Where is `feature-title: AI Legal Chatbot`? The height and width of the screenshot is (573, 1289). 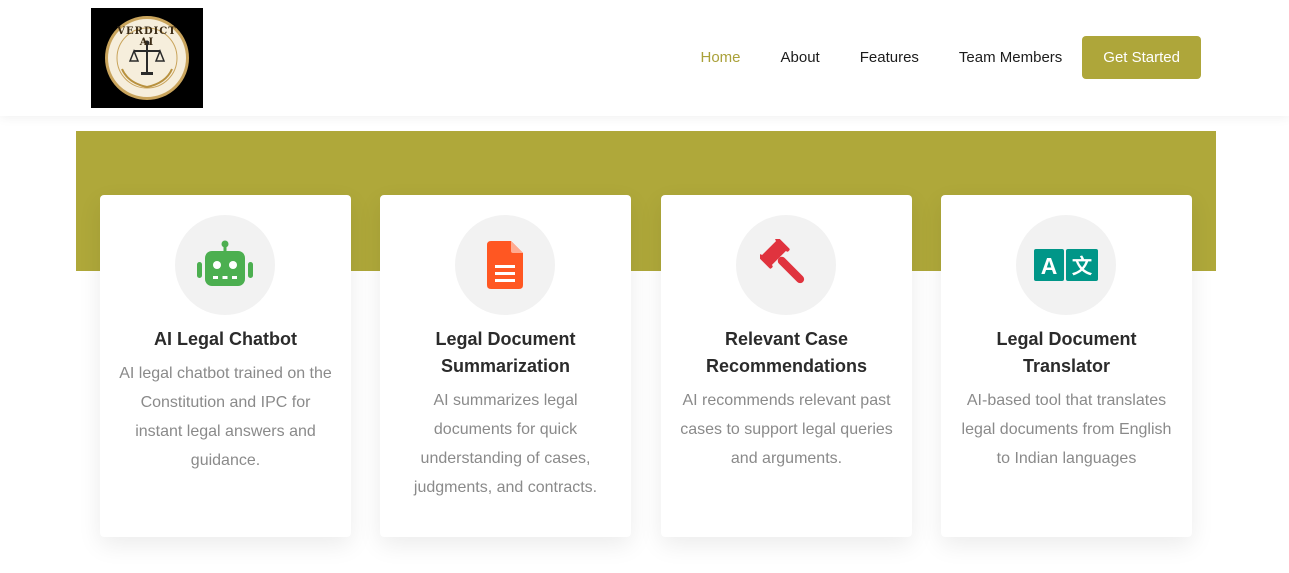 feature-title: AI Legal Chatbot is located at coordinates (225, 339).